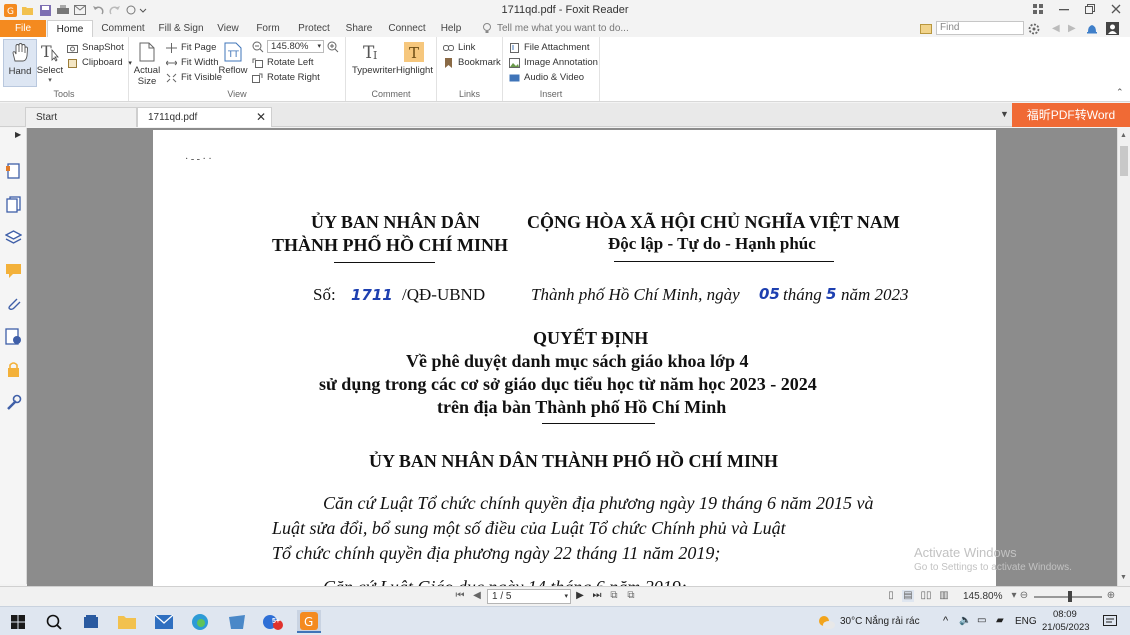 The image size is (1130, 635). Describe the element at coordinates (451, 28) in the screenshot. I see `tab-help: Help` at that location.